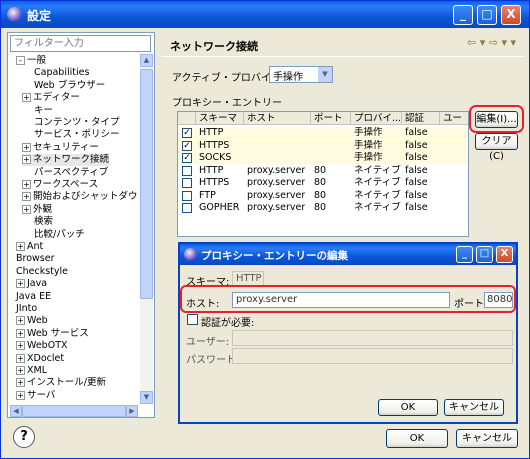 Image resolution: width=530 pixels, height=459 pixels. I want to click on table-row: ✓ HTTPS 手操作 false, so click(323, 145).